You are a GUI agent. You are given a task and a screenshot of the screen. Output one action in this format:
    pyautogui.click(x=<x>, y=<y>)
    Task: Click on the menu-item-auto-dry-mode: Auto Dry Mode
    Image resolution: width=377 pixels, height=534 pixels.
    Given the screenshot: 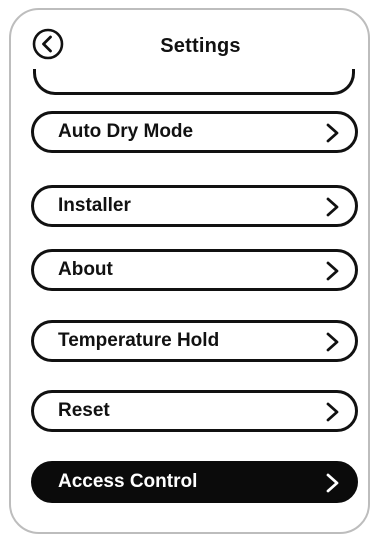 What is the action you would take?
    pyautogui.click(x=194, y=132)
    